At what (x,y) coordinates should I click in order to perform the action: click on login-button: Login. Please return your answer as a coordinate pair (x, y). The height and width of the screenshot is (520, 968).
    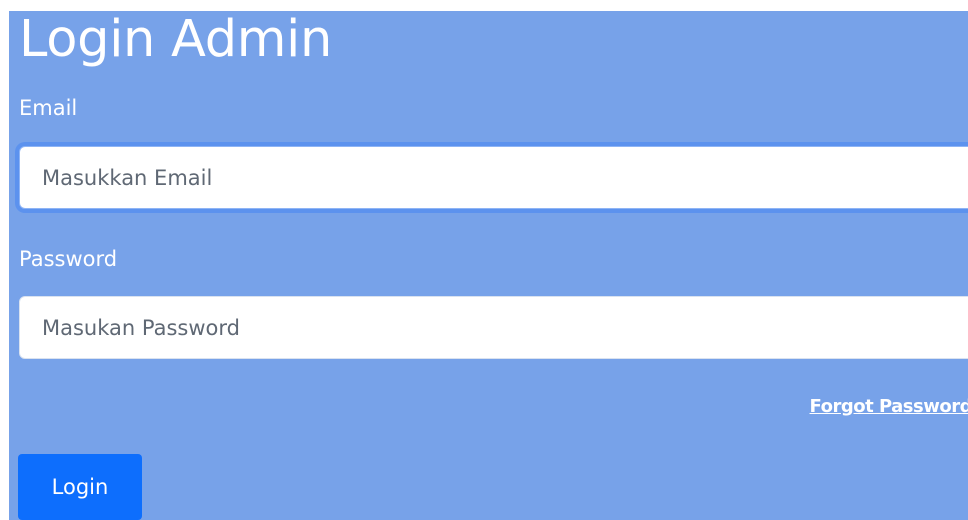
    Looking at the image, I should click on (80, 487).